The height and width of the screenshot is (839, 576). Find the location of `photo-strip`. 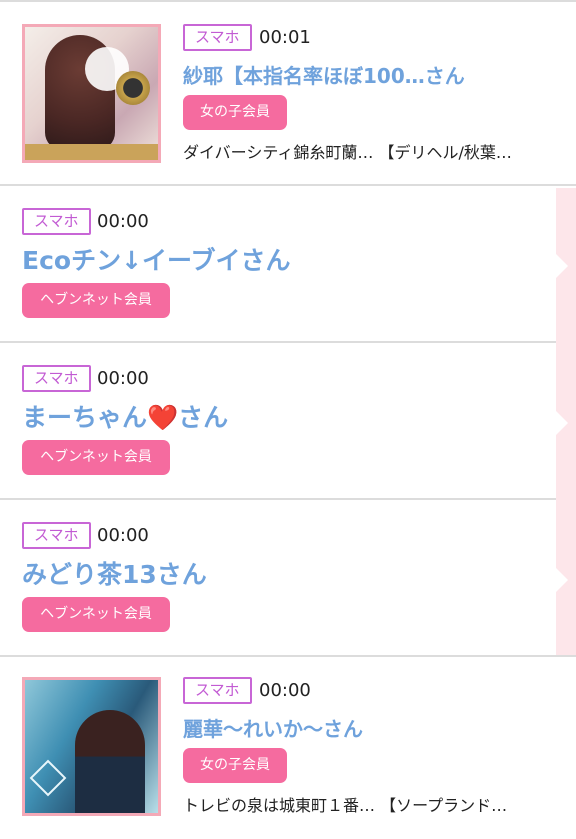

photo-strip is located at coordinates (91, 152).